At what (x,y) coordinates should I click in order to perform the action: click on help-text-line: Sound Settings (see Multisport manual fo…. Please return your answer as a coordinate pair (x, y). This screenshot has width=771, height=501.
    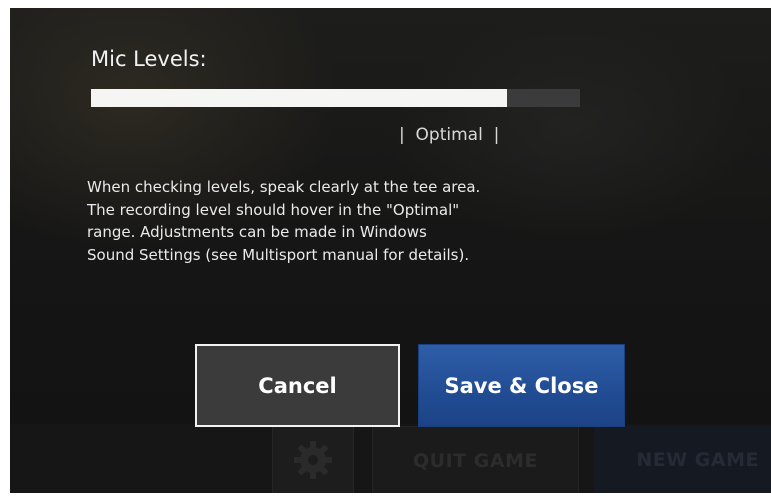
    Looking at the image, I should click on (278, 254).